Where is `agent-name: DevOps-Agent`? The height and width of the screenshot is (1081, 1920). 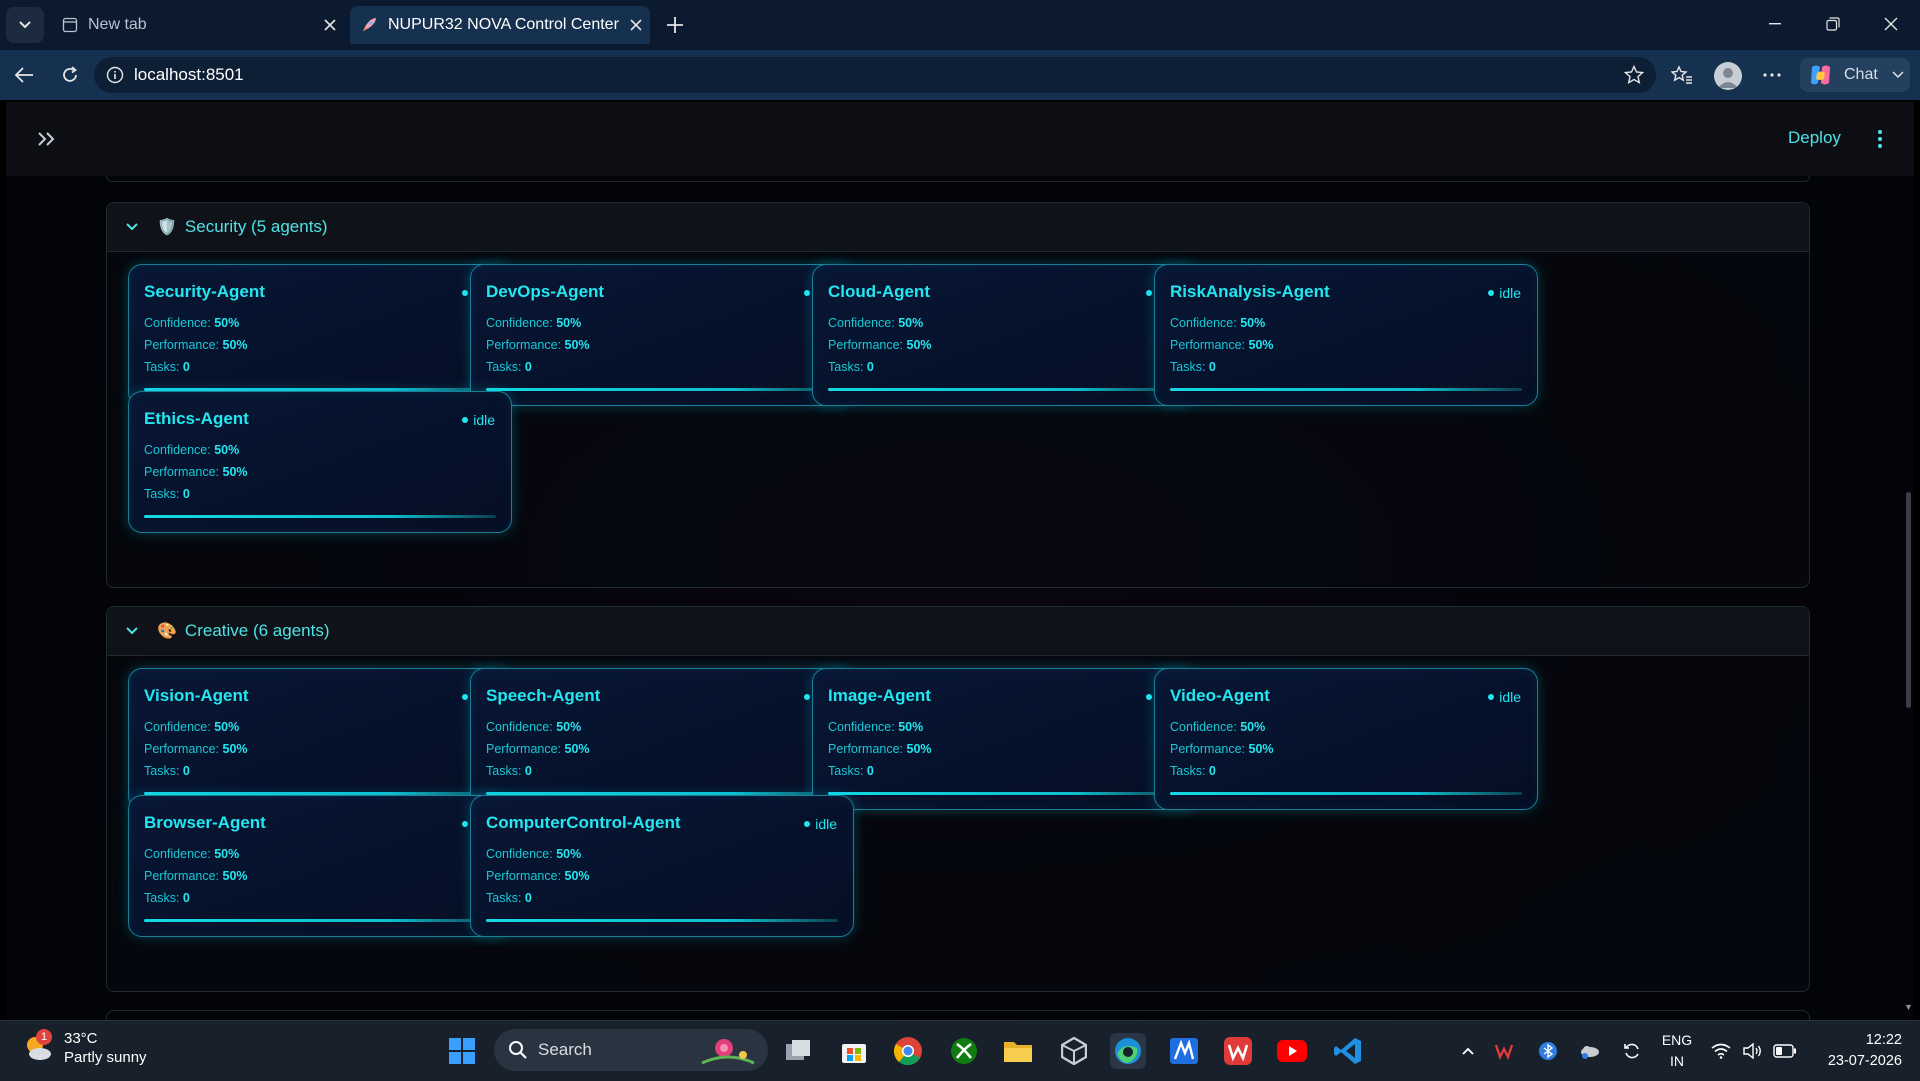 agent-name: DevOps-Agent is located at coordinates (545, 291).